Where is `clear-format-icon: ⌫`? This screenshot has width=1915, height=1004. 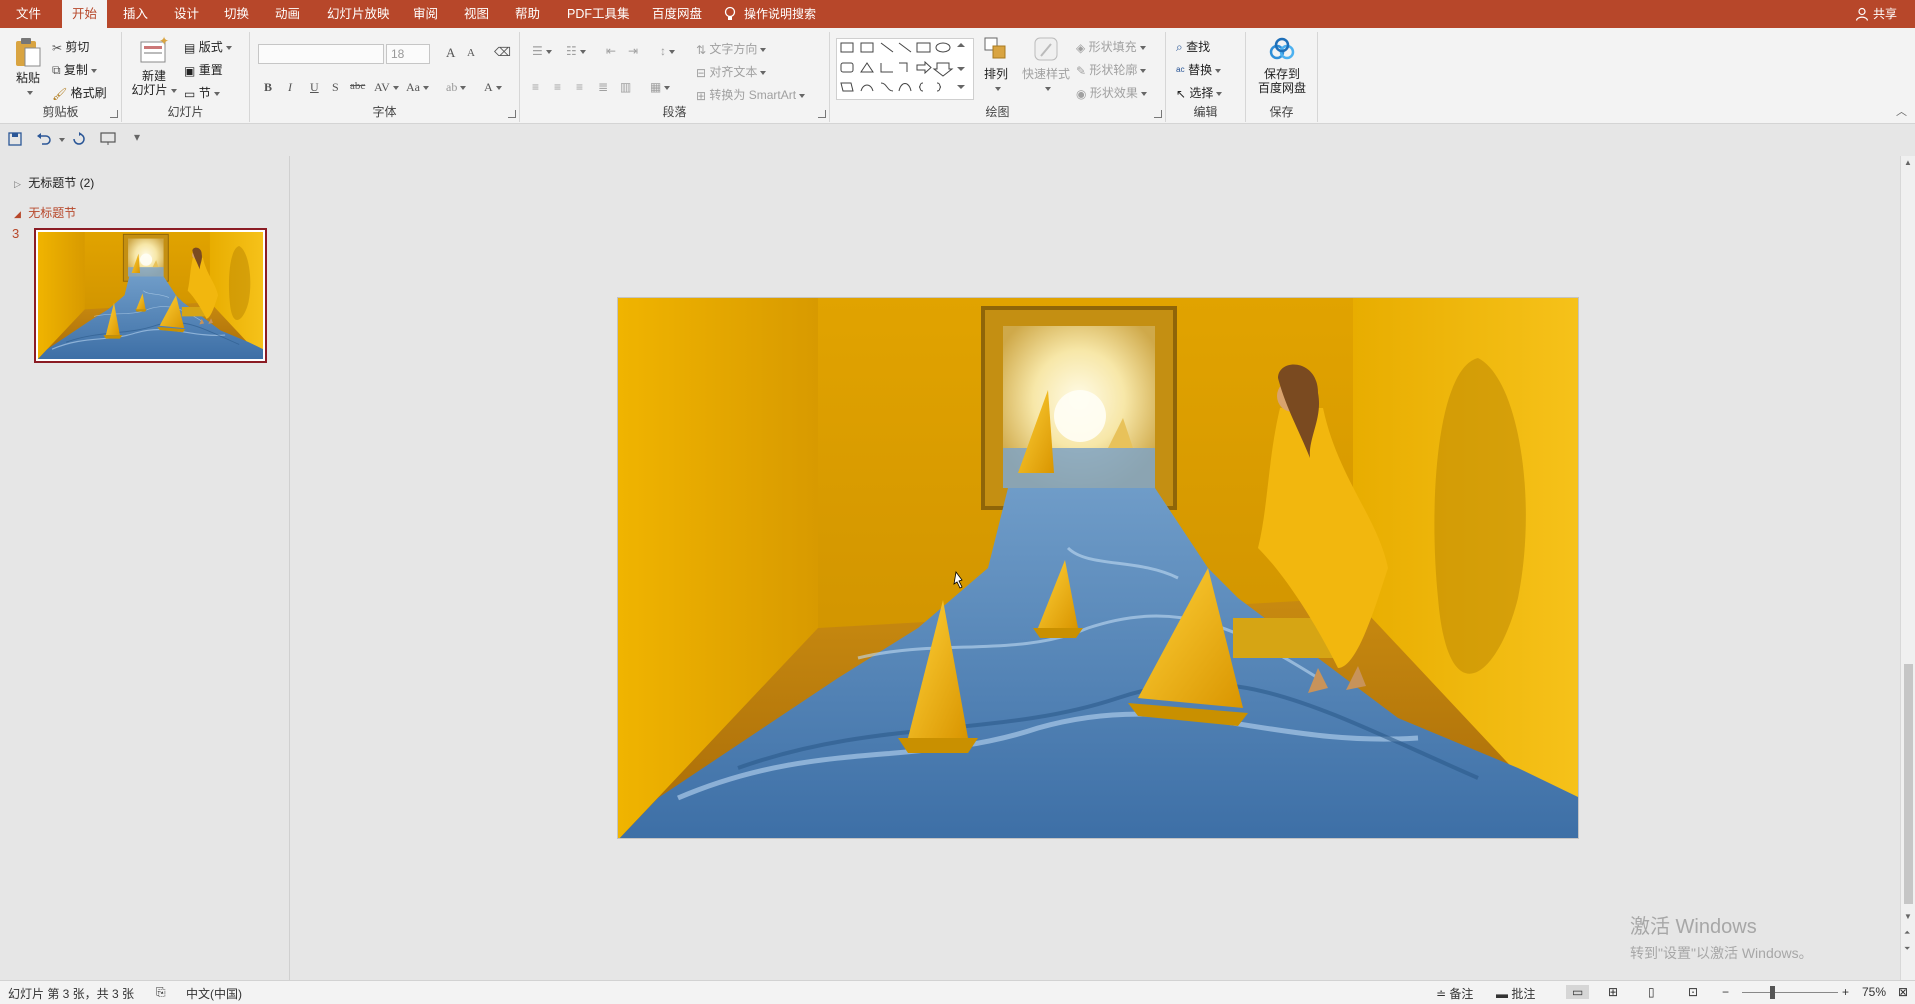
clear-format-icon: ⌫ is located at coordinates (502, 52).